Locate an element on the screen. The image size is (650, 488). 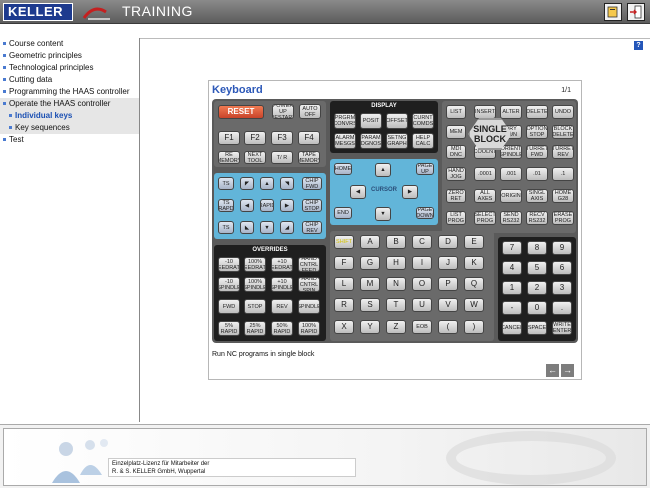
jog-up-right-key: ◥ is located at coordinates (287, 183).